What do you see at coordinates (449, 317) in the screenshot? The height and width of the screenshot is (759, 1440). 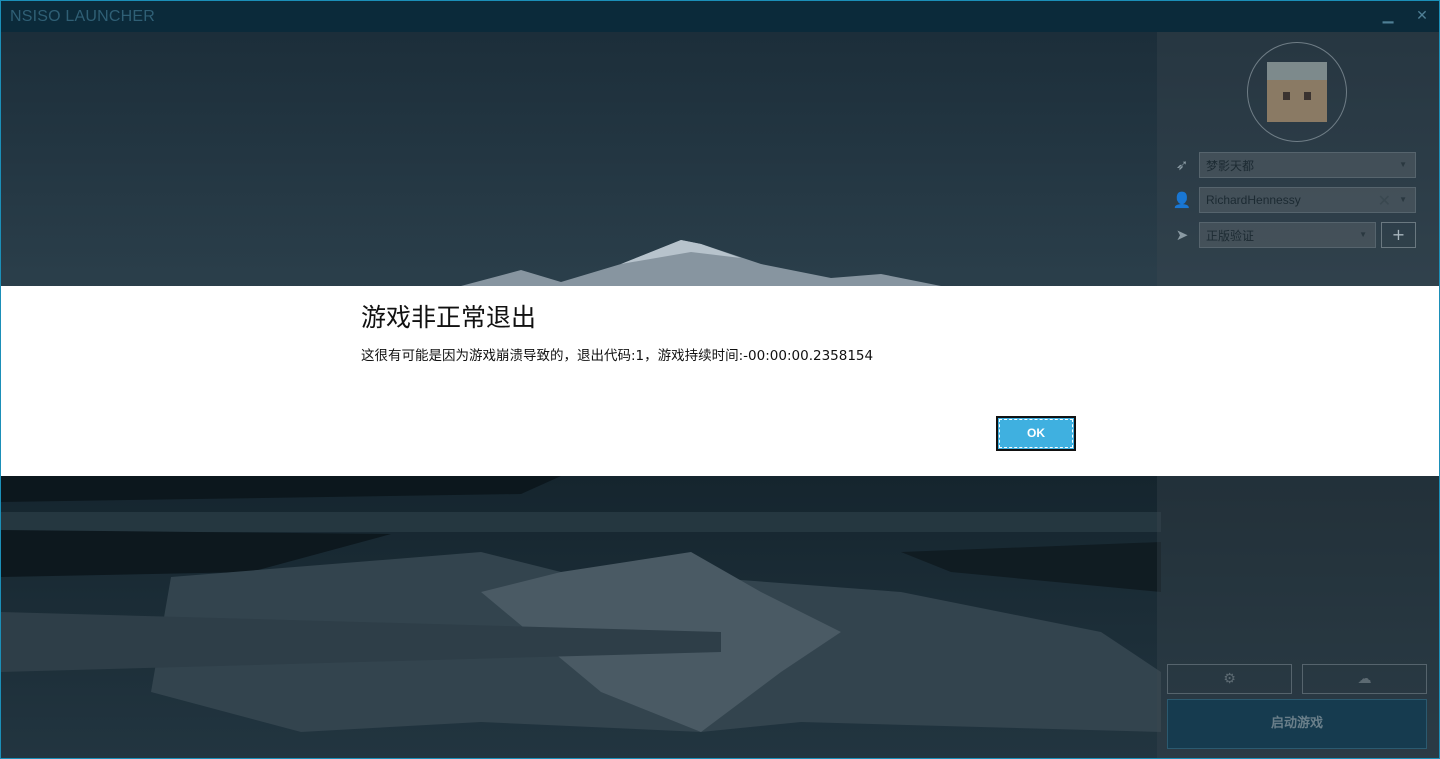 I see `dialog-title: 游戏非正常退出` at bounding box center [449, 317].